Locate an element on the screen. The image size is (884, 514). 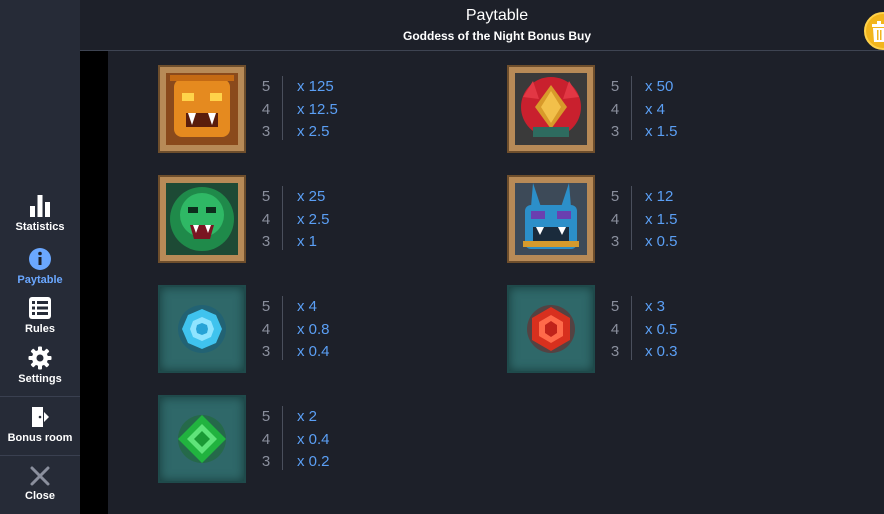
close-icon is located at coordinates (40, 476).